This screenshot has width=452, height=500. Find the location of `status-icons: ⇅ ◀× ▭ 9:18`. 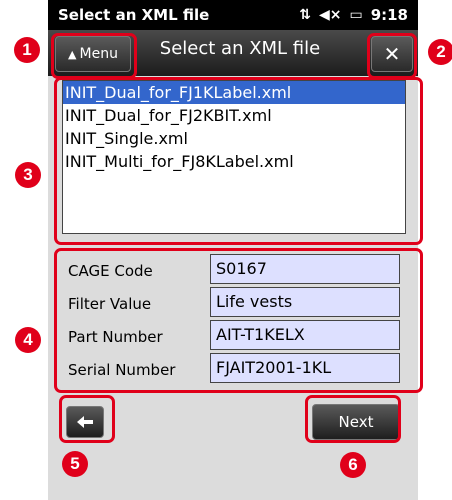

status-icons: ⇅ ◀× ▭ 9:18 is located at coordinates (353, 15).